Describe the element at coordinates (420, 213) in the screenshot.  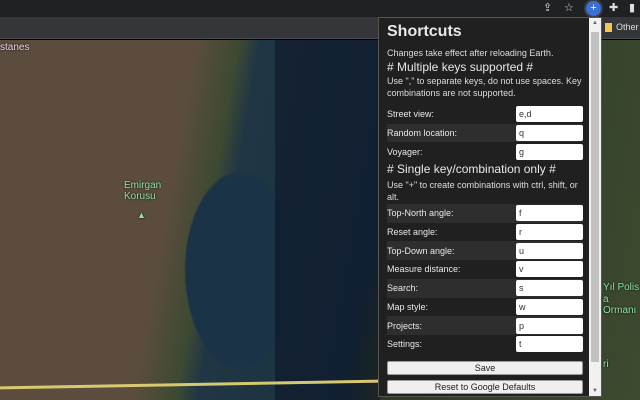
I see `shortcut-label: Top-North angle:` at that location.